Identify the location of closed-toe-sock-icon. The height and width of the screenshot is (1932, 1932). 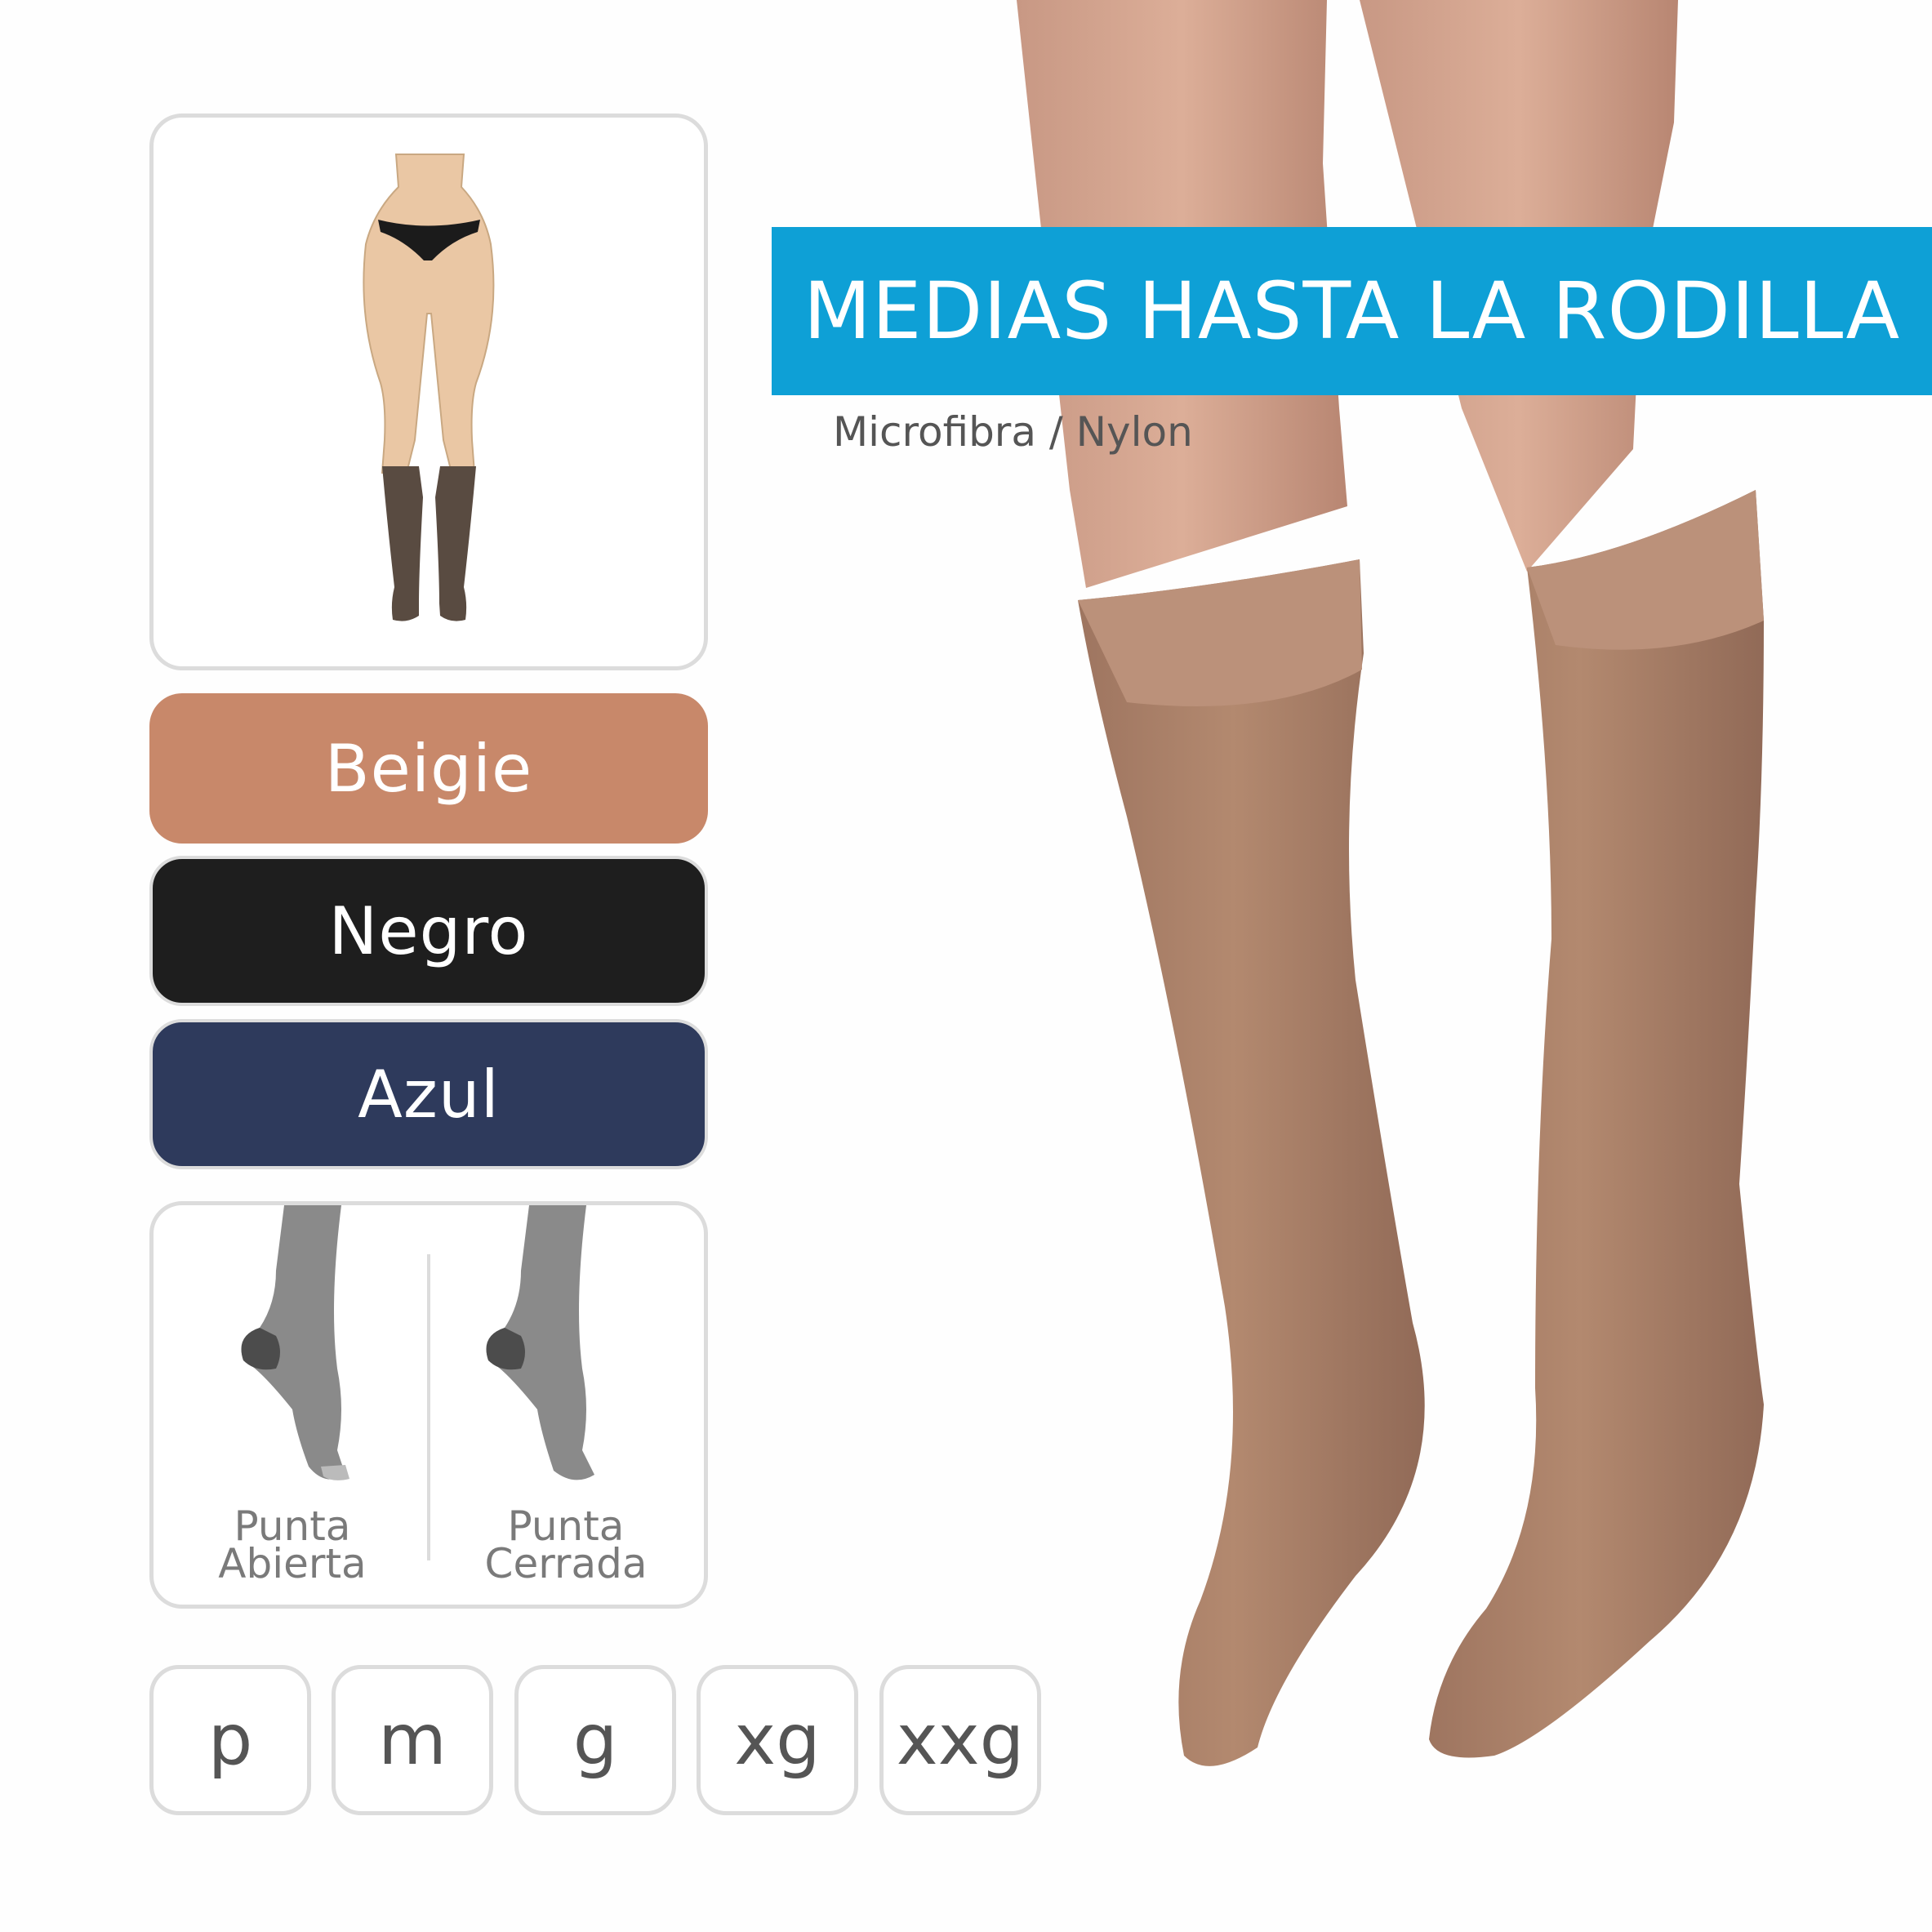
(540, 1343).